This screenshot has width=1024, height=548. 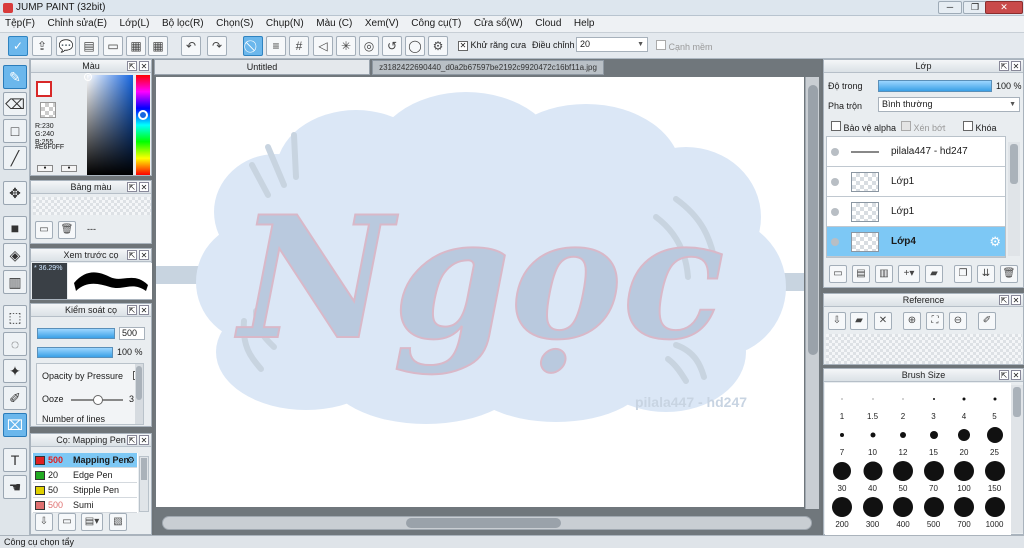 I want to click on menu-select: Chọn(S), so click(x=234, y=24).